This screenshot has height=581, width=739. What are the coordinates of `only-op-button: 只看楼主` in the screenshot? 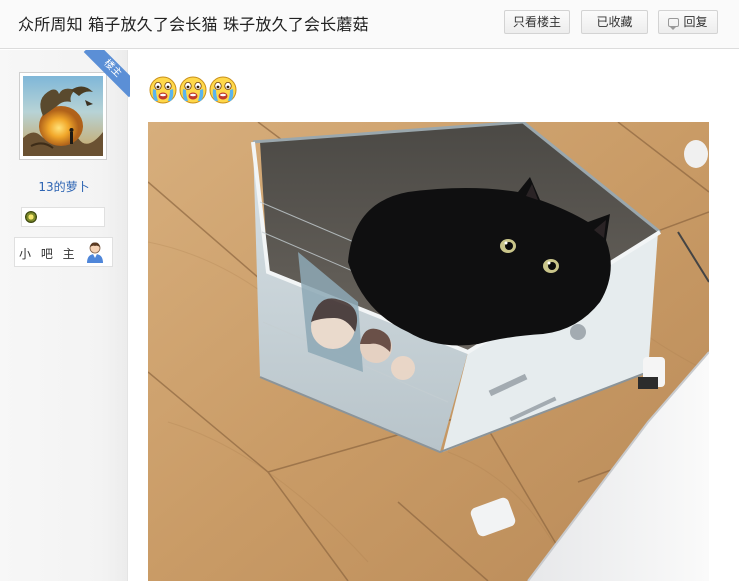 It's located at (537, 22).